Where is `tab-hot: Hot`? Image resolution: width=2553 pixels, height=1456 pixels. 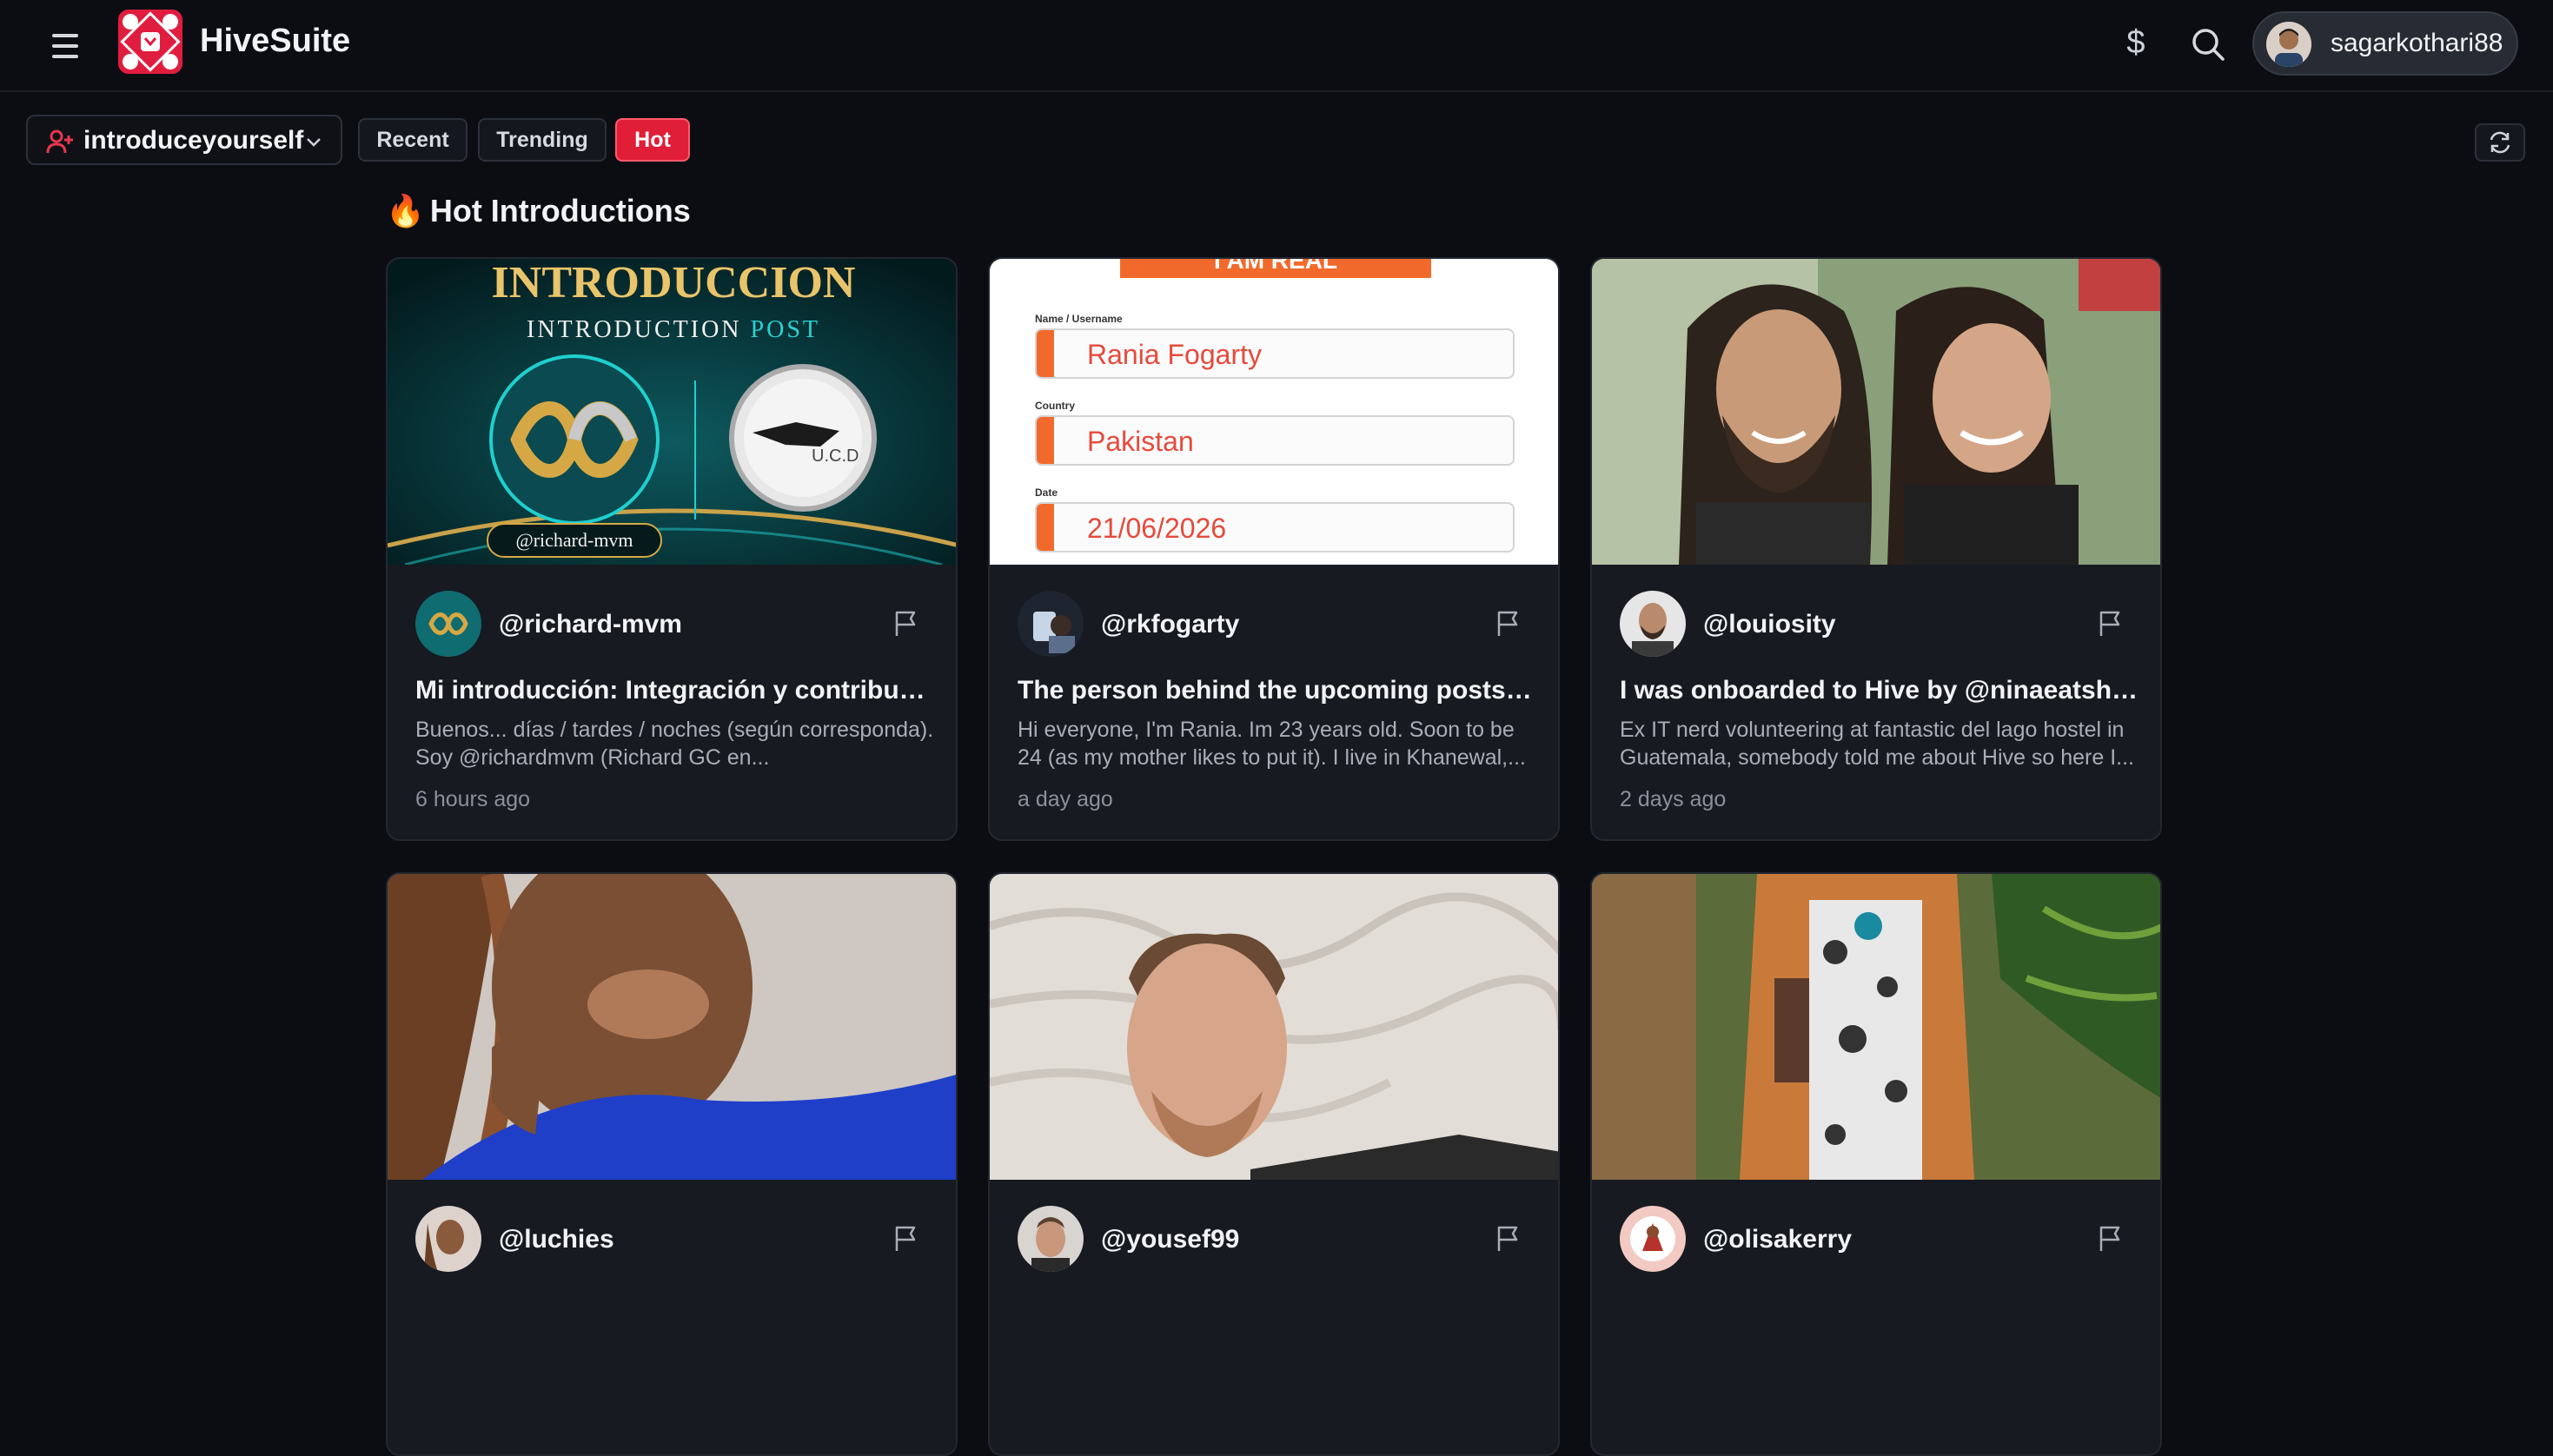
tab-hot: Hot is located at coordinates (652, 140).